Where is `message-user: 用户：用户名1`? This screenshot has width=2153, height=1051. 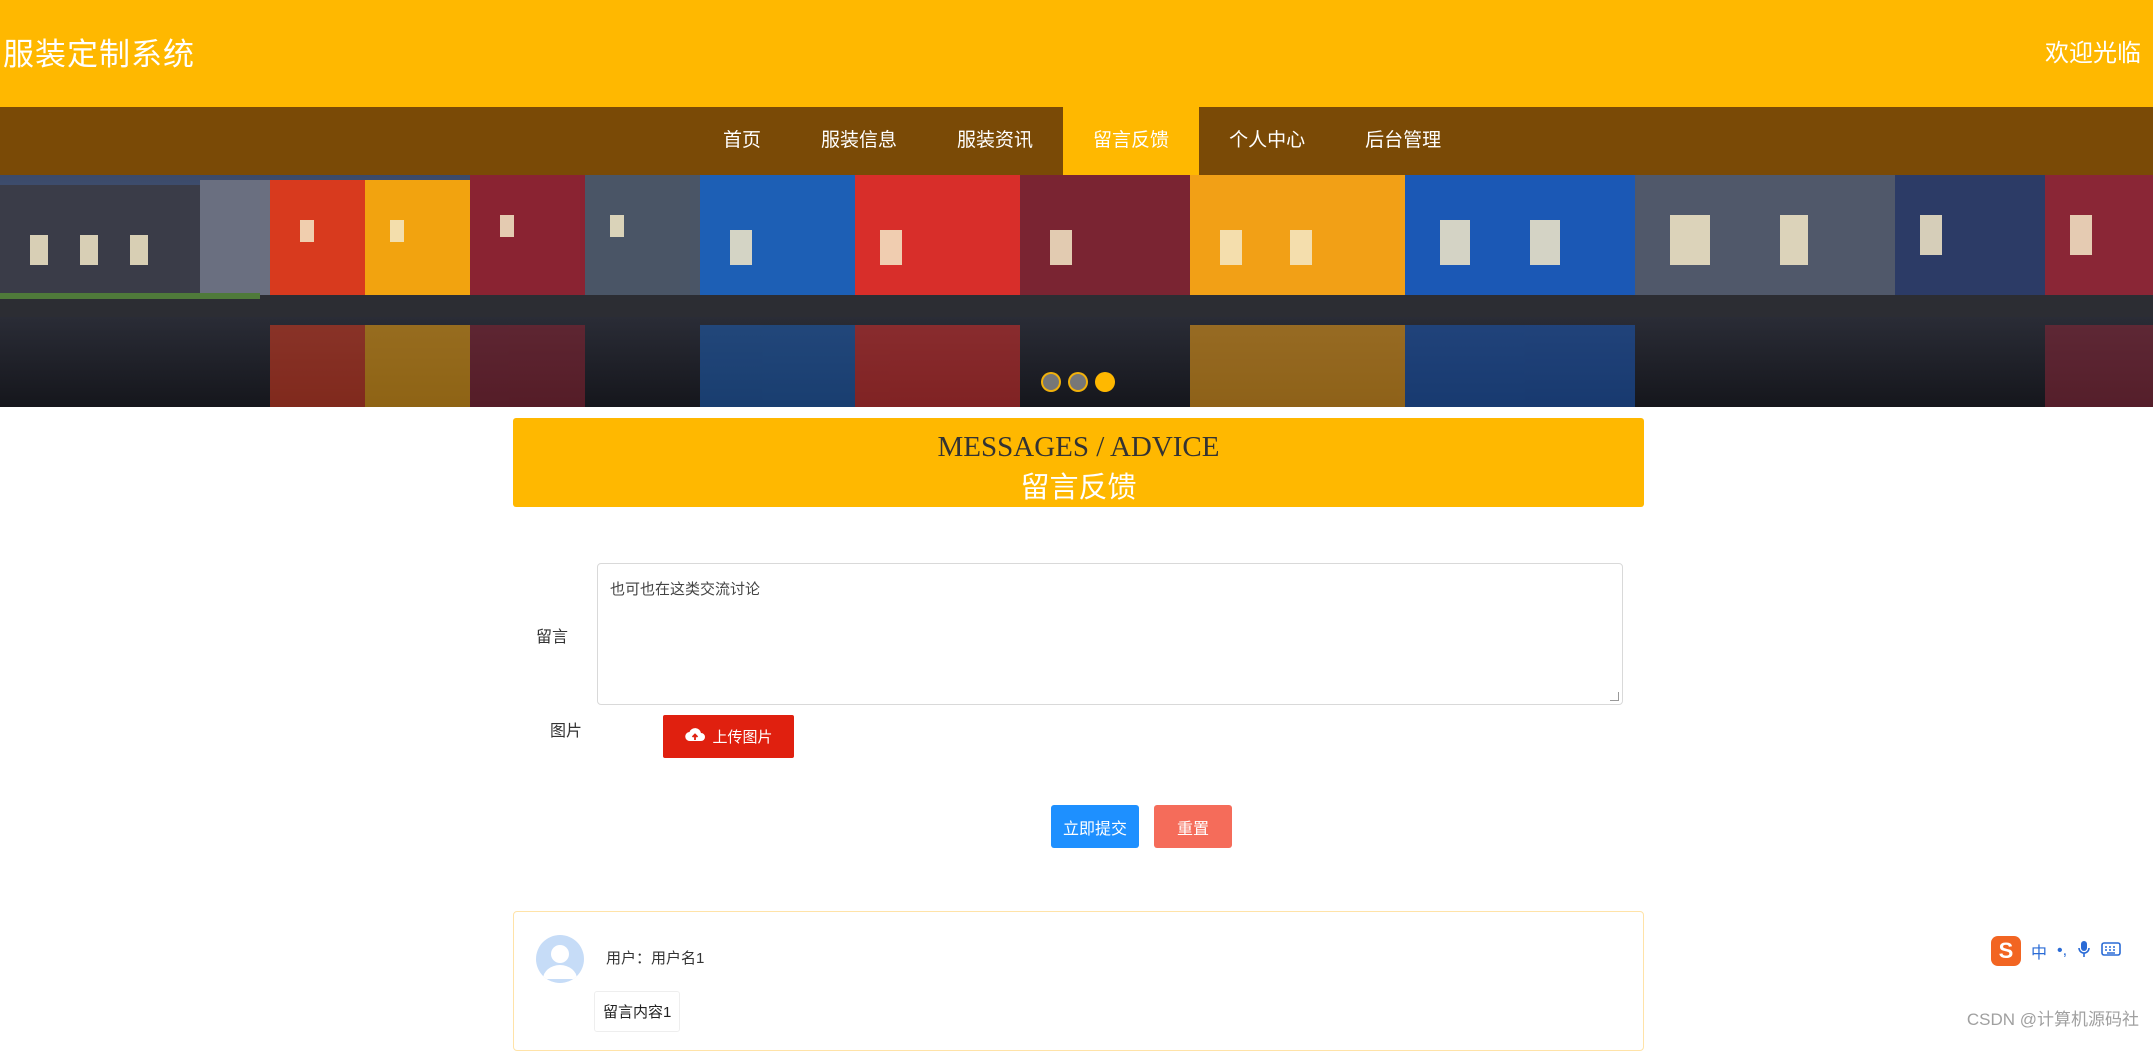 message-user: 用户：用户名1 is located at coordinates (655, 958).